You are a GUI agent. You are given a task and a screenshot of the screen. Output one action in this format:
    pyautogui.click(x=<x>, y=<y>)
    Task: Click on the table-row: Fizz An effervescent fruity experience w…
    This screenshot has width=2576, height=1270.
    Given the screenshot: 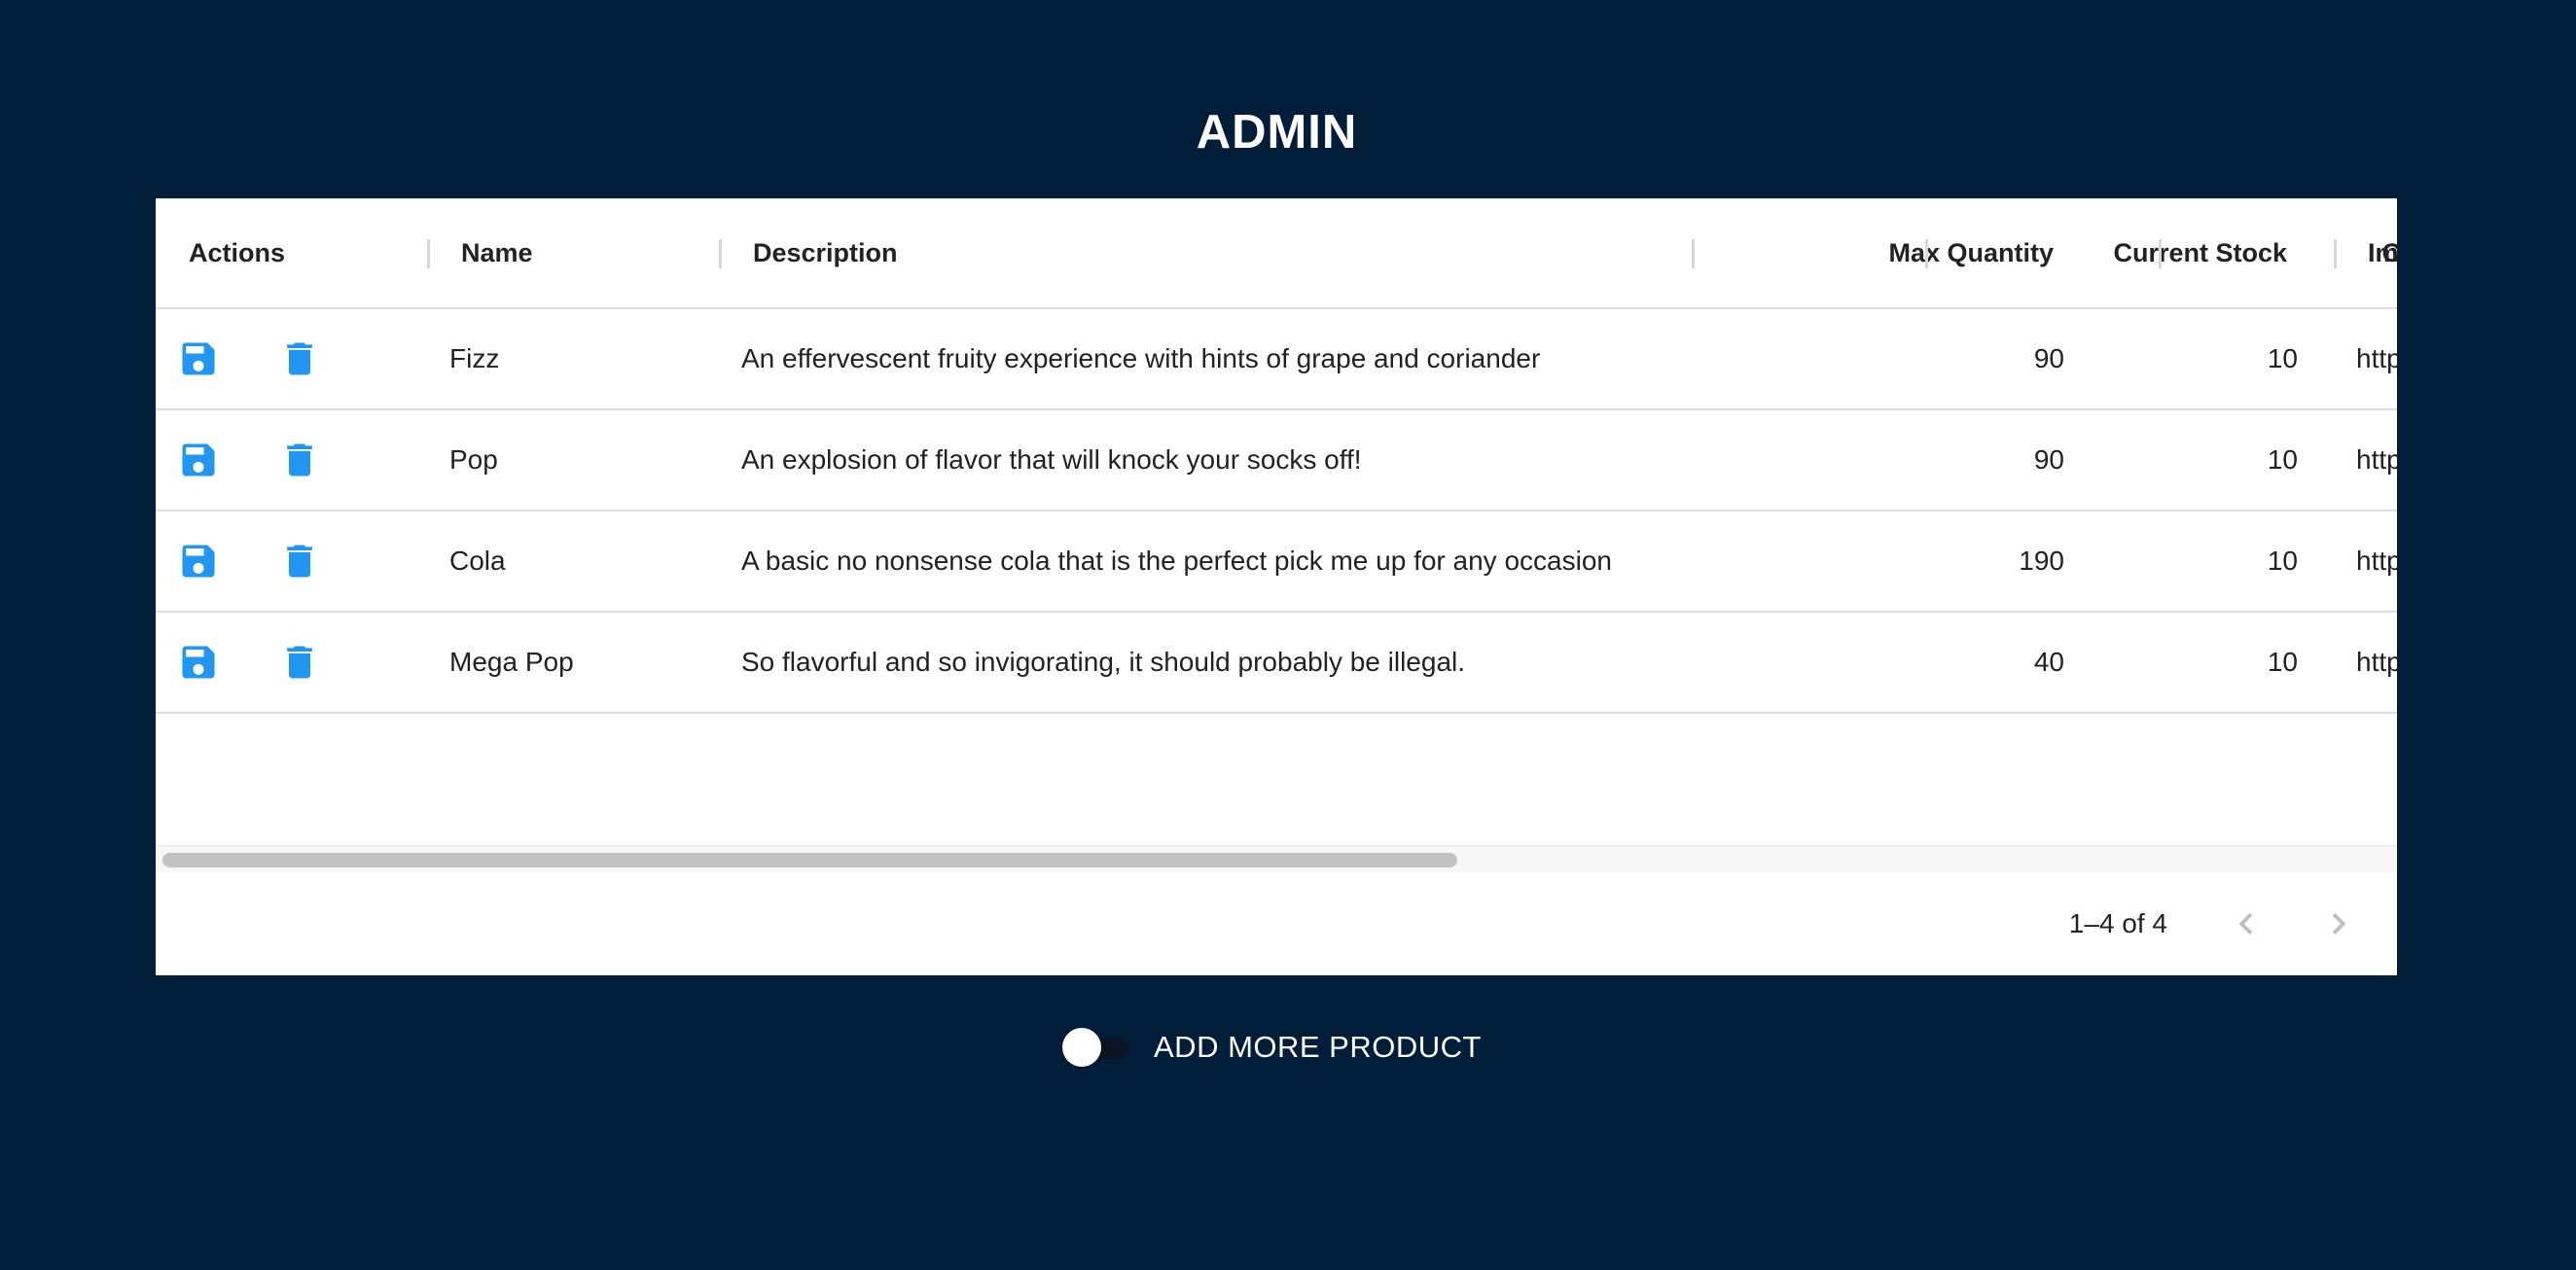 What is the action you would take?
    pyautogui.click(x=1276, y=359)
    